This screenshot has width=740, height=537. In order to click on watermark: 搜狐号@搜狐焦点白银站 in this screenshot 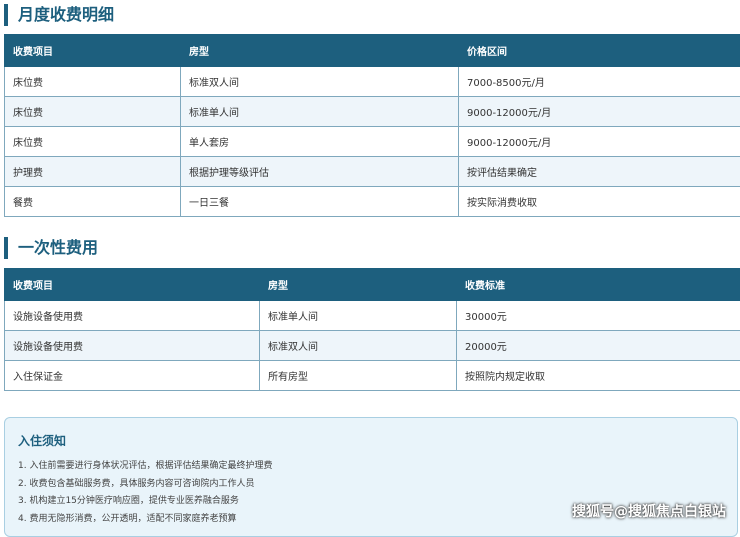, I will do `click(649, 511)`.